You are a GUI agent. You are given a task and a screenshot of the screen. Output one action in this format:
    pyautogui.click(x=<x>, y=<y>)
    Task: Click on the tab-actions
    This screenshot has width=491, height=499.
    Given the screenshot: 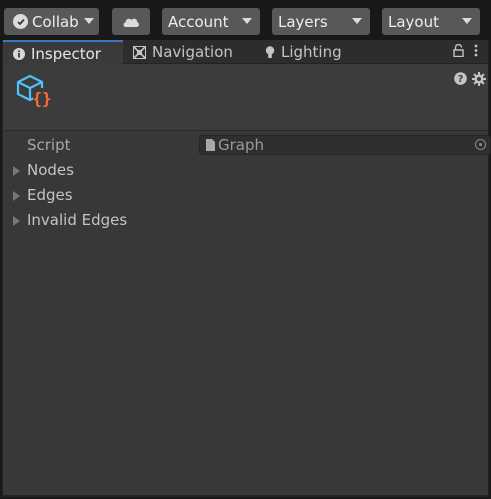 What is the action you would take?
    pyautogui.click(x=465, y=50)
    